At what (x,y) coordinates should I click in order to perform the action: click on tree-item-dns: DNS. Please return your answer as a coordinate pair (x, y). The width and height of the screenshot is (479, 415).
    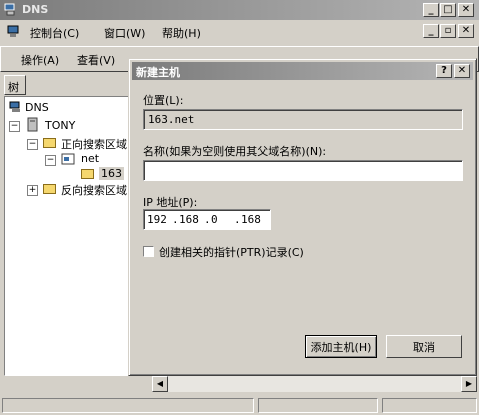
    Looking at the image, I should click on (37, 107).